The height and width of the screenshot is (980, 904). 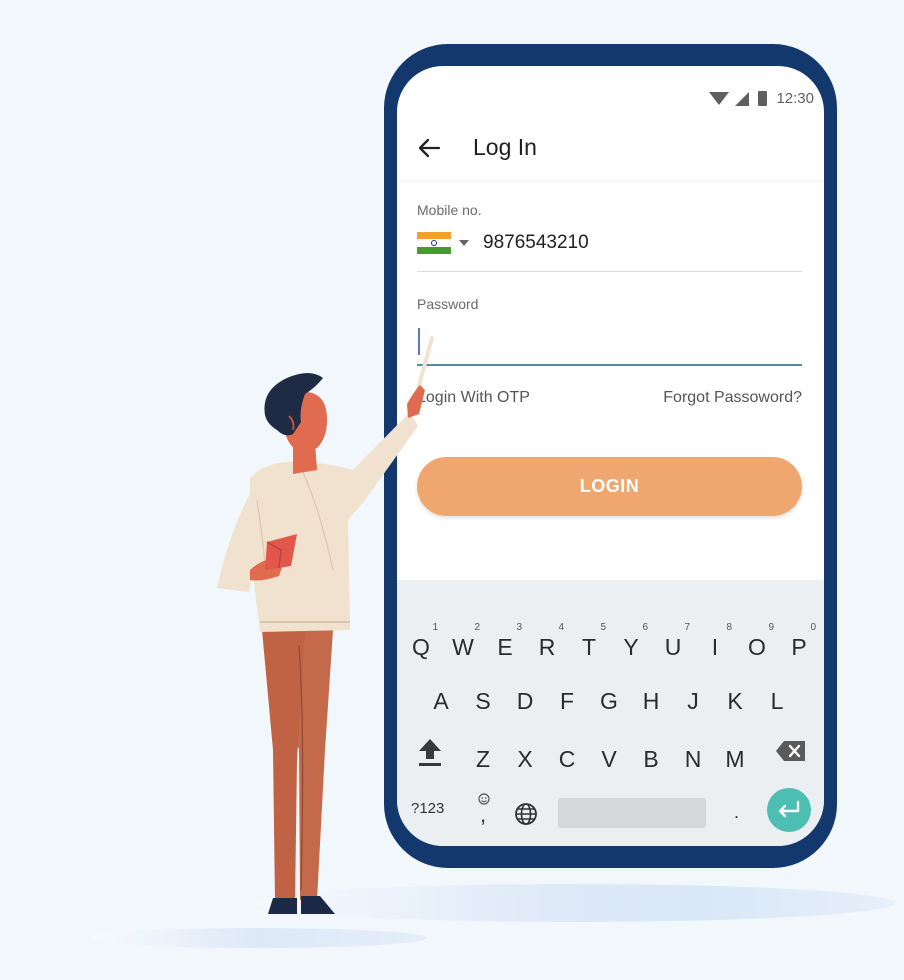 I want to click on key-z: Z, so click(x=483, y=759).